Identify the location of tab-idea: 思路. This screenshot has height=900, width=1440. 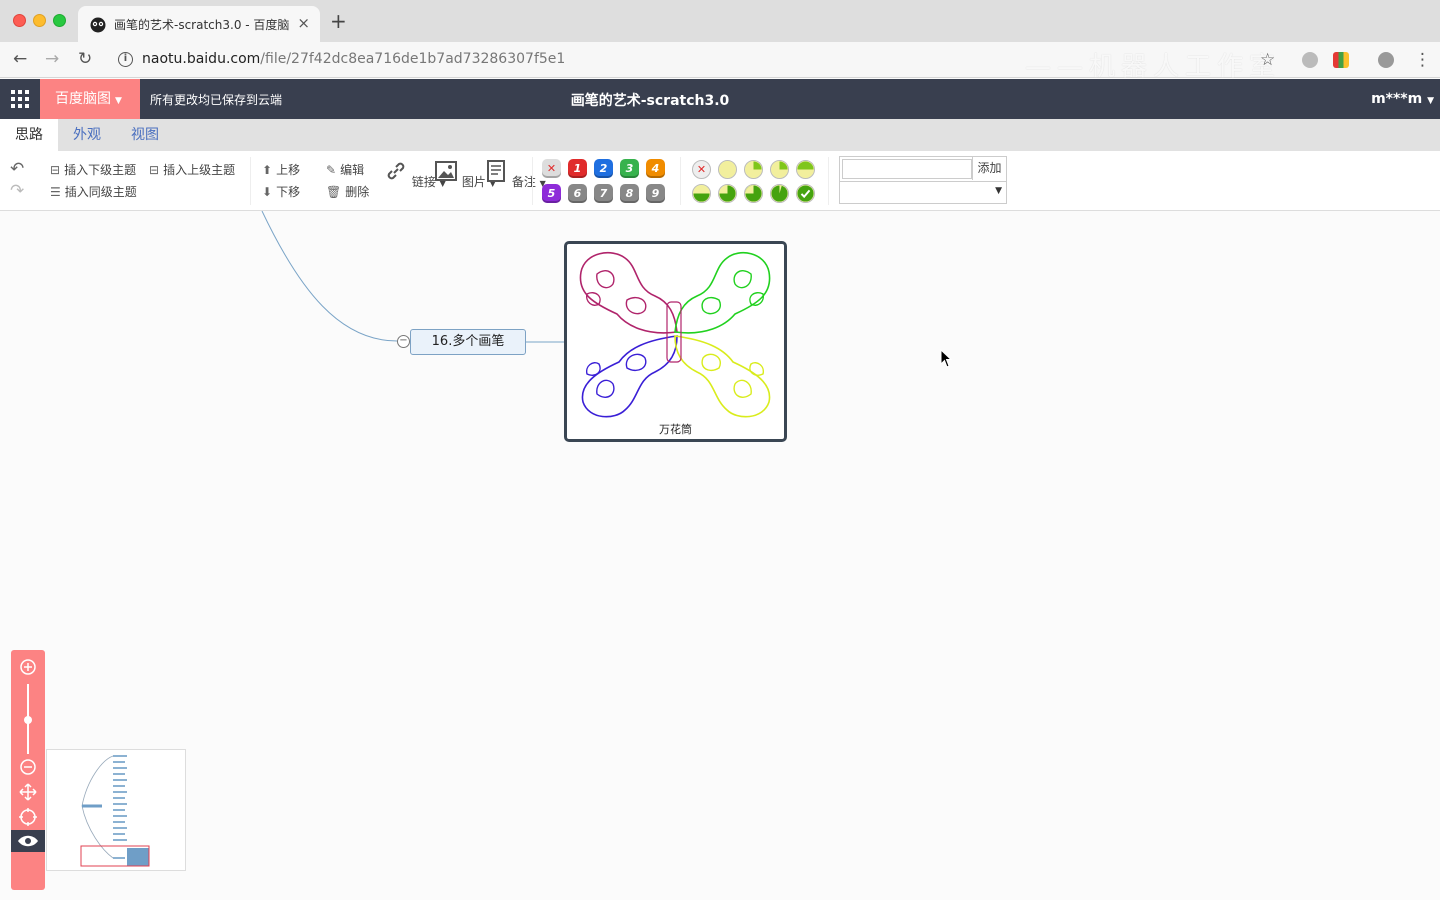
(29, 135).